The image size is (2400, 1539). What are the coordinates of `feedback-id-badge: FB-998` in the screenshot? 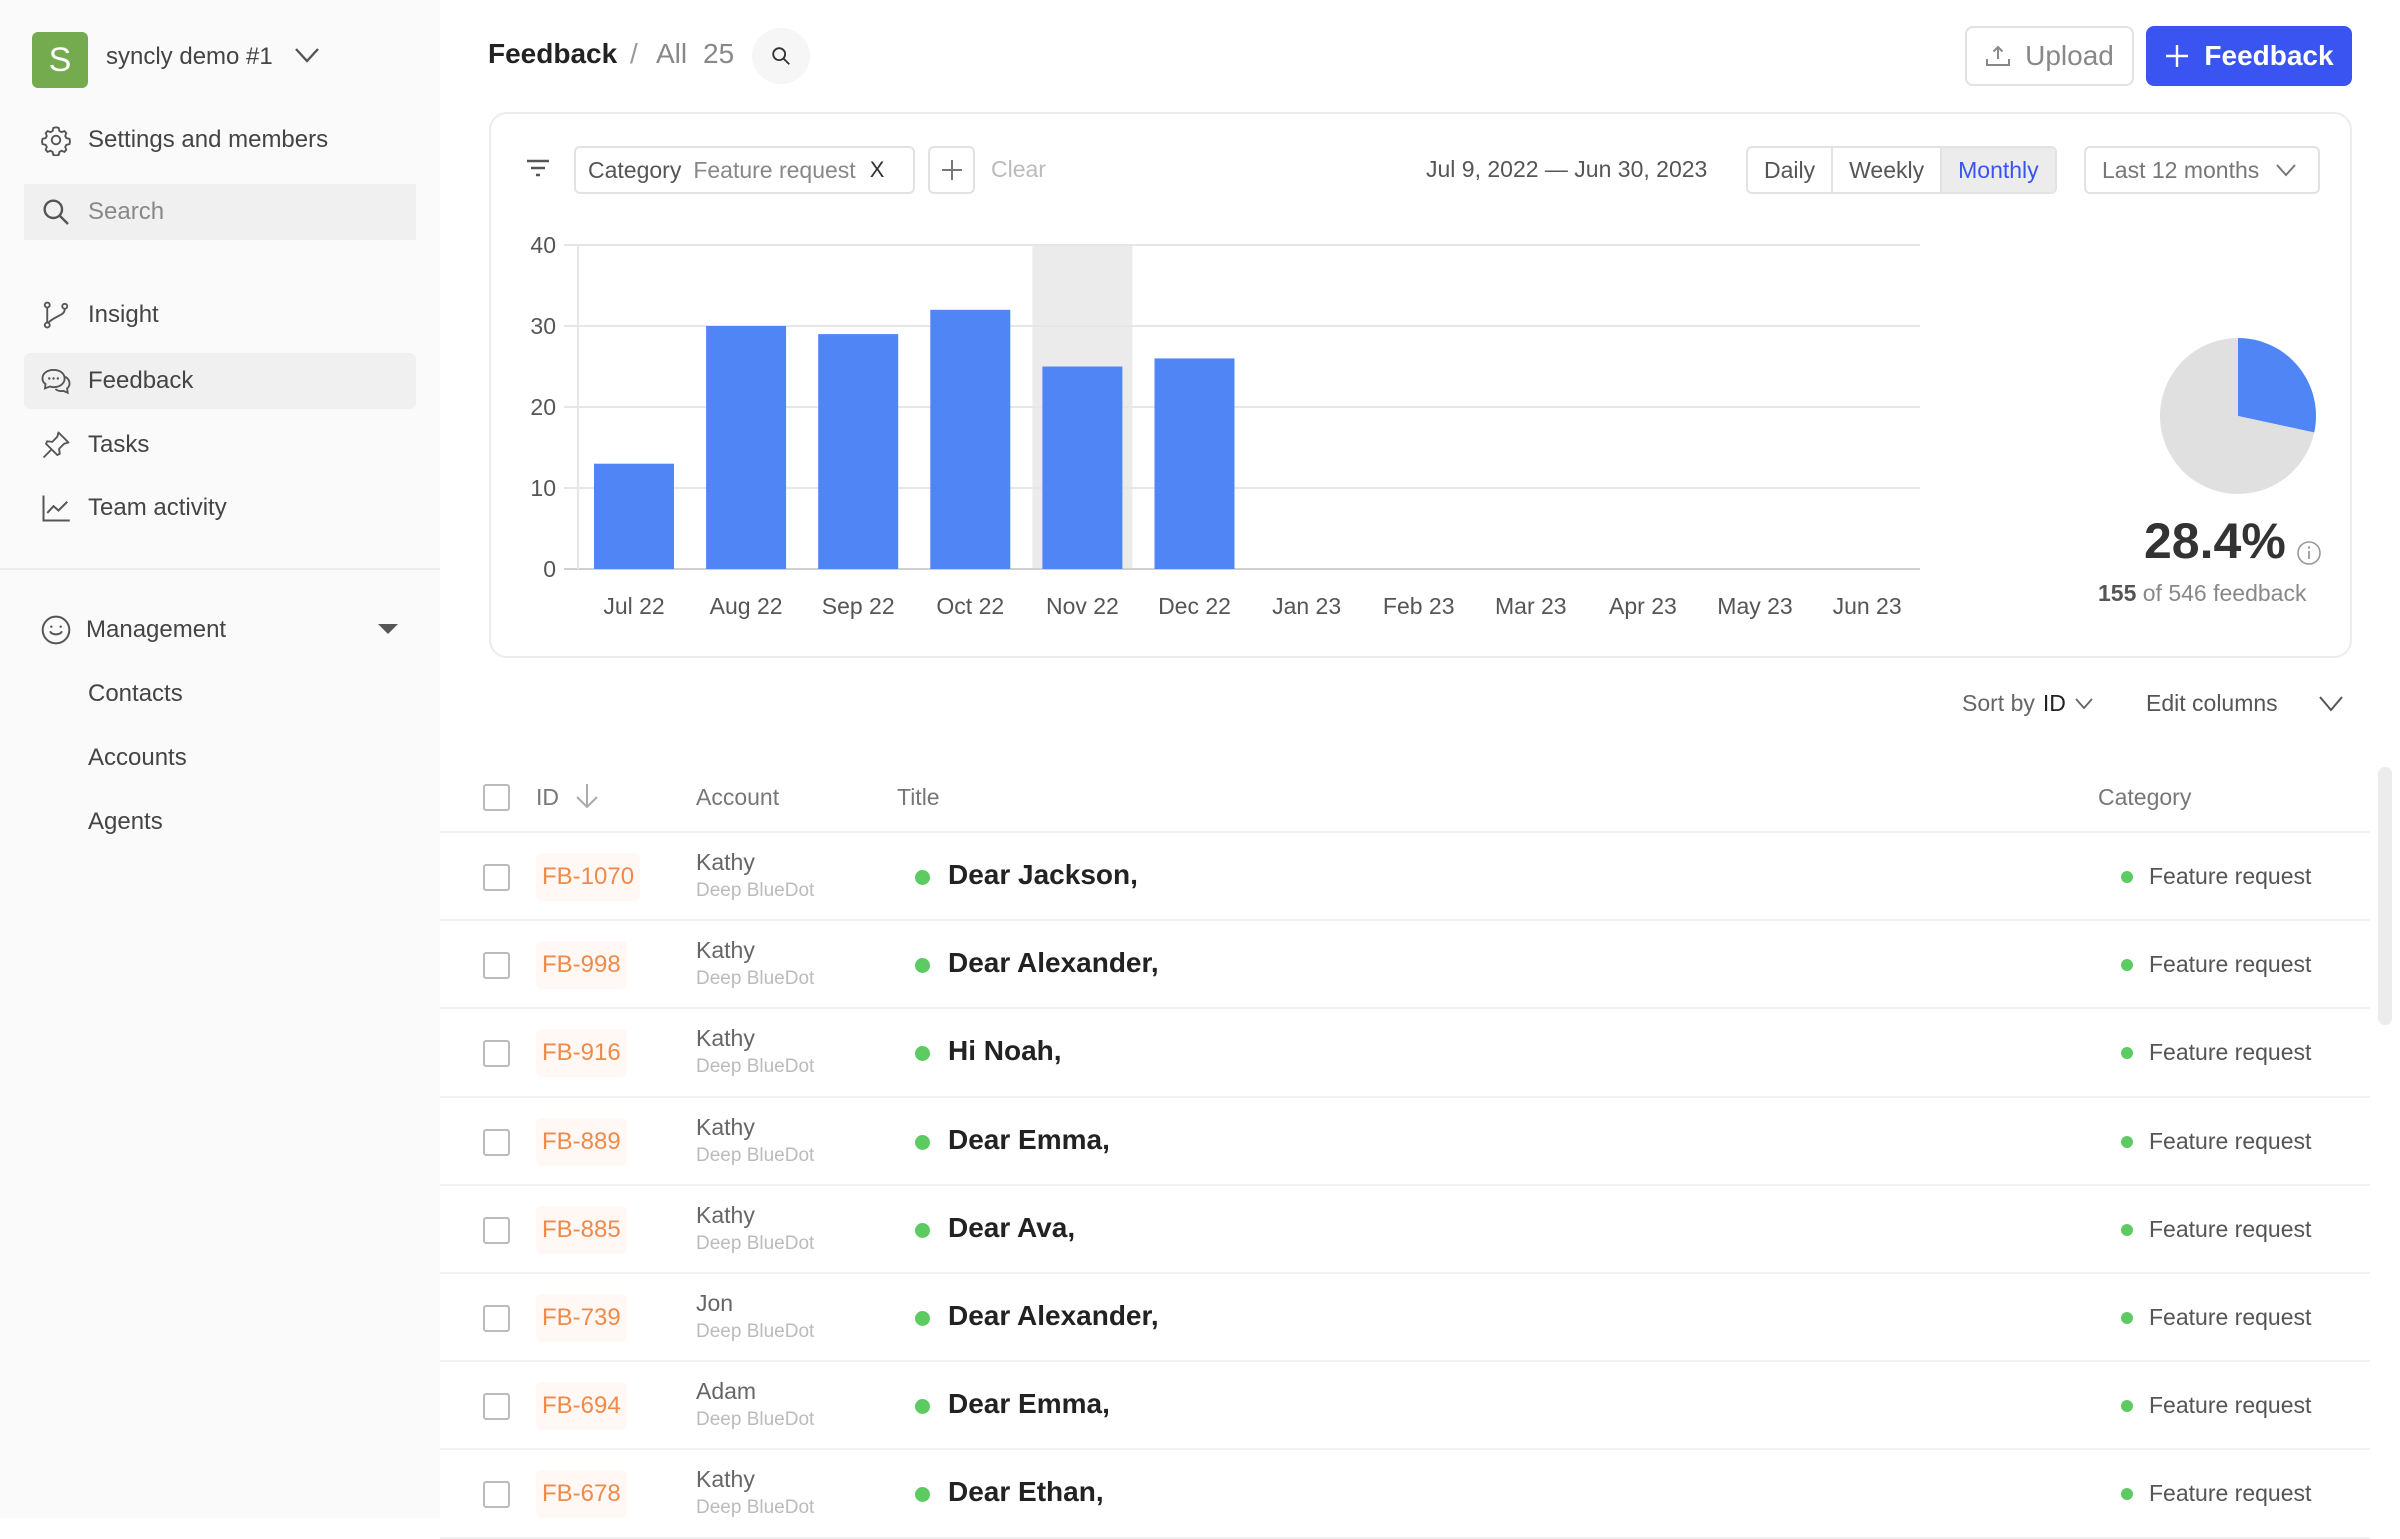 It's located at (581, 965).